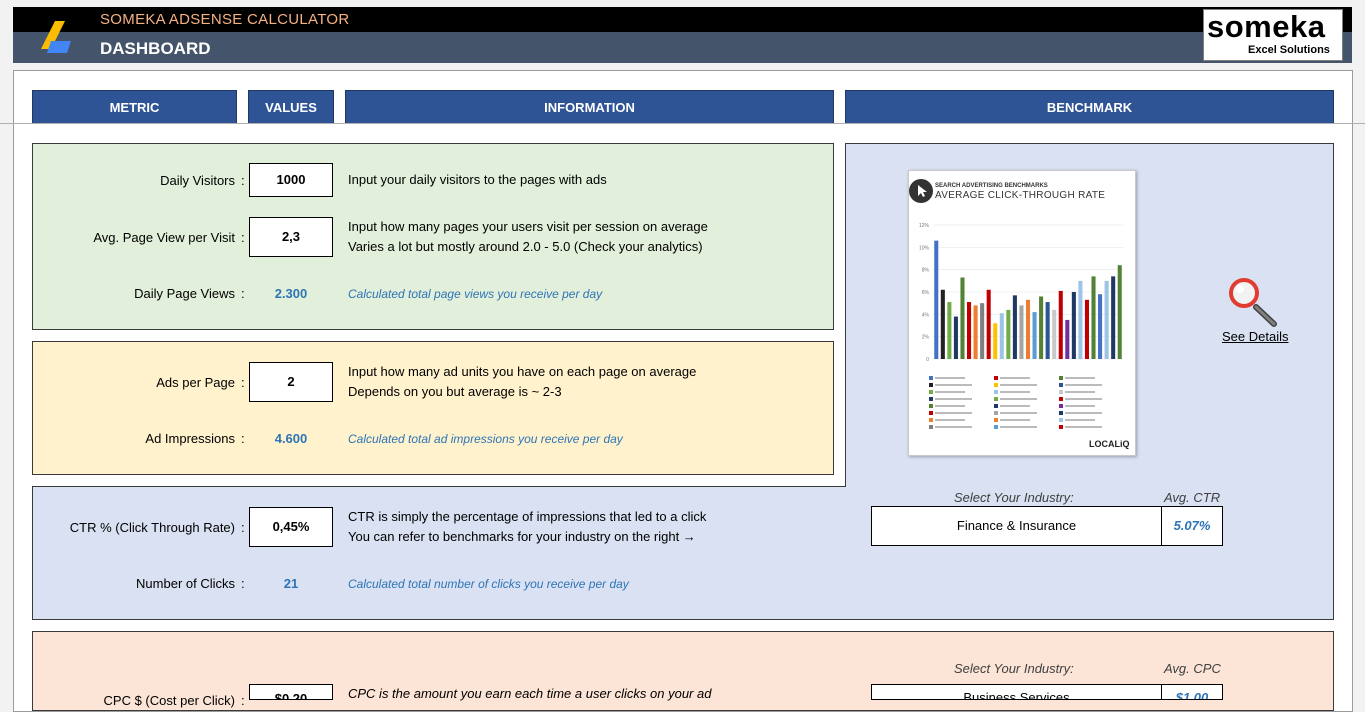  What do you see at coordinates (225, 19) in the screenshot?
I see `app-title: SOMEKA ADSENSE CALCULATOR` at bounding box center [225, 19].